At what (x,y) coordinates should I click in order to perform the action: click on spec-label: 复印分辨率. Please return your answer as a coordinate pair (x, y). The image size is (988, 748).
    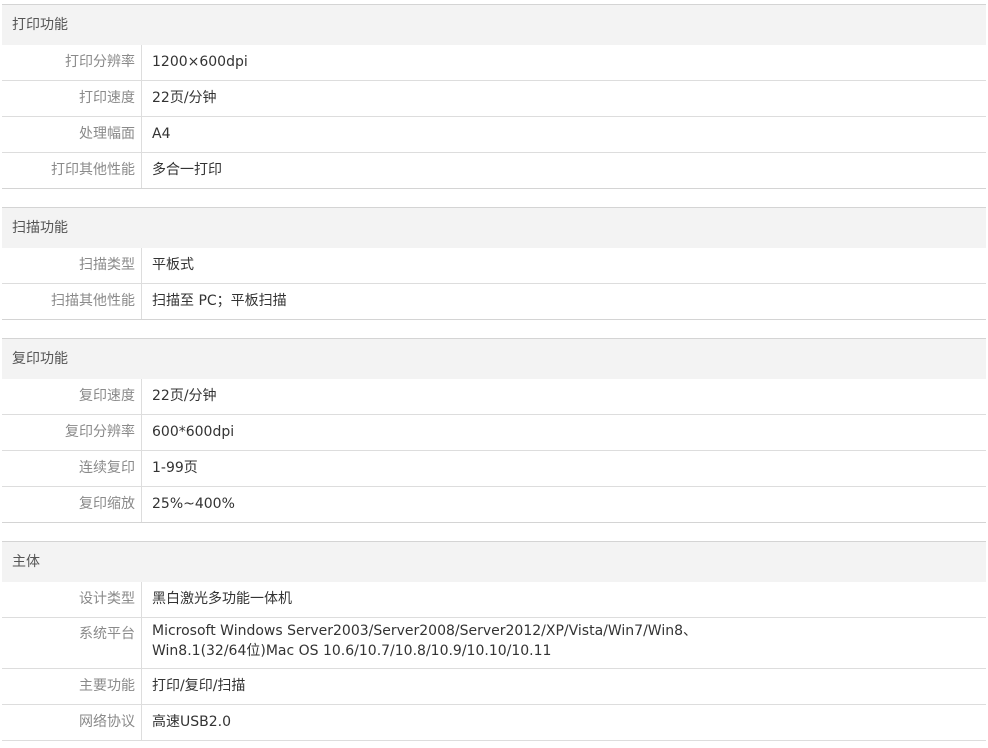
    Looking at the image, I should click on (72, 432).